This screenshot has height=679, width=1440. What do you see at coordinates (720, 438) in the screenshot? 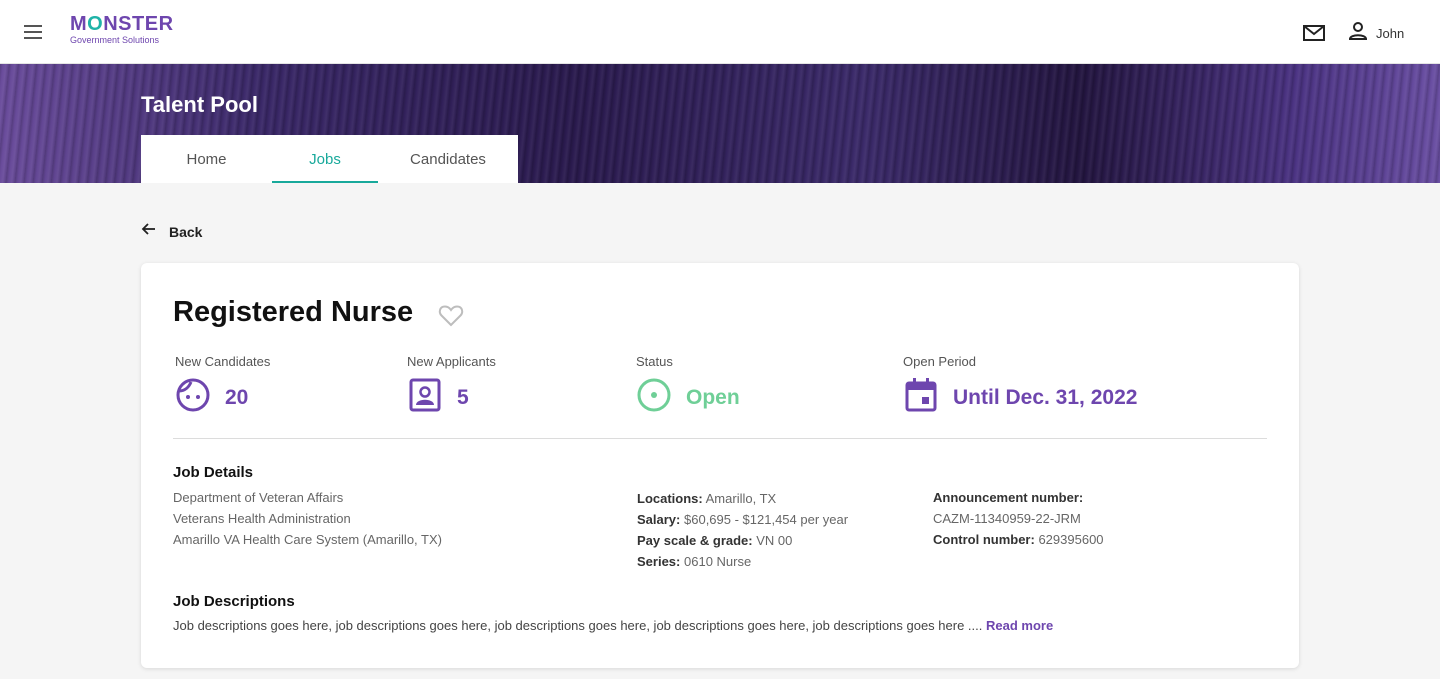
I see `divider` at bounding box center [720, 438].